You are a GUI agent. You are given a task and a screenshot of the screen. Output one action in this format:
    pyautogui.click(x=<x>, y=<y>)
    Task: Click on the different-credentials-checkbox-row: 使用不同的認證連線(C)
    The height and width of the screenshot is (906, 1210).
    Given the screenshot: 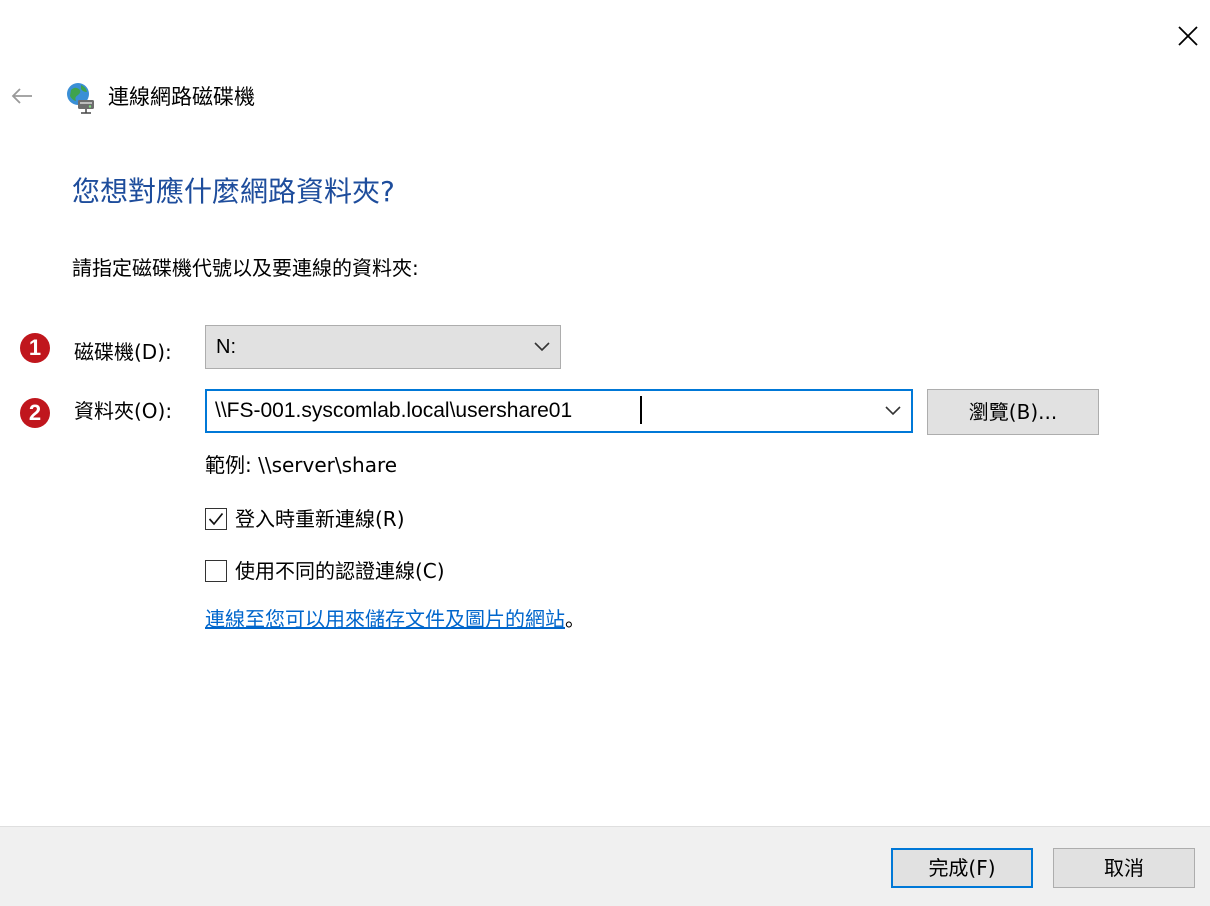 What is the action you would take?
    pyautogui.click(x=325, y=571)
    